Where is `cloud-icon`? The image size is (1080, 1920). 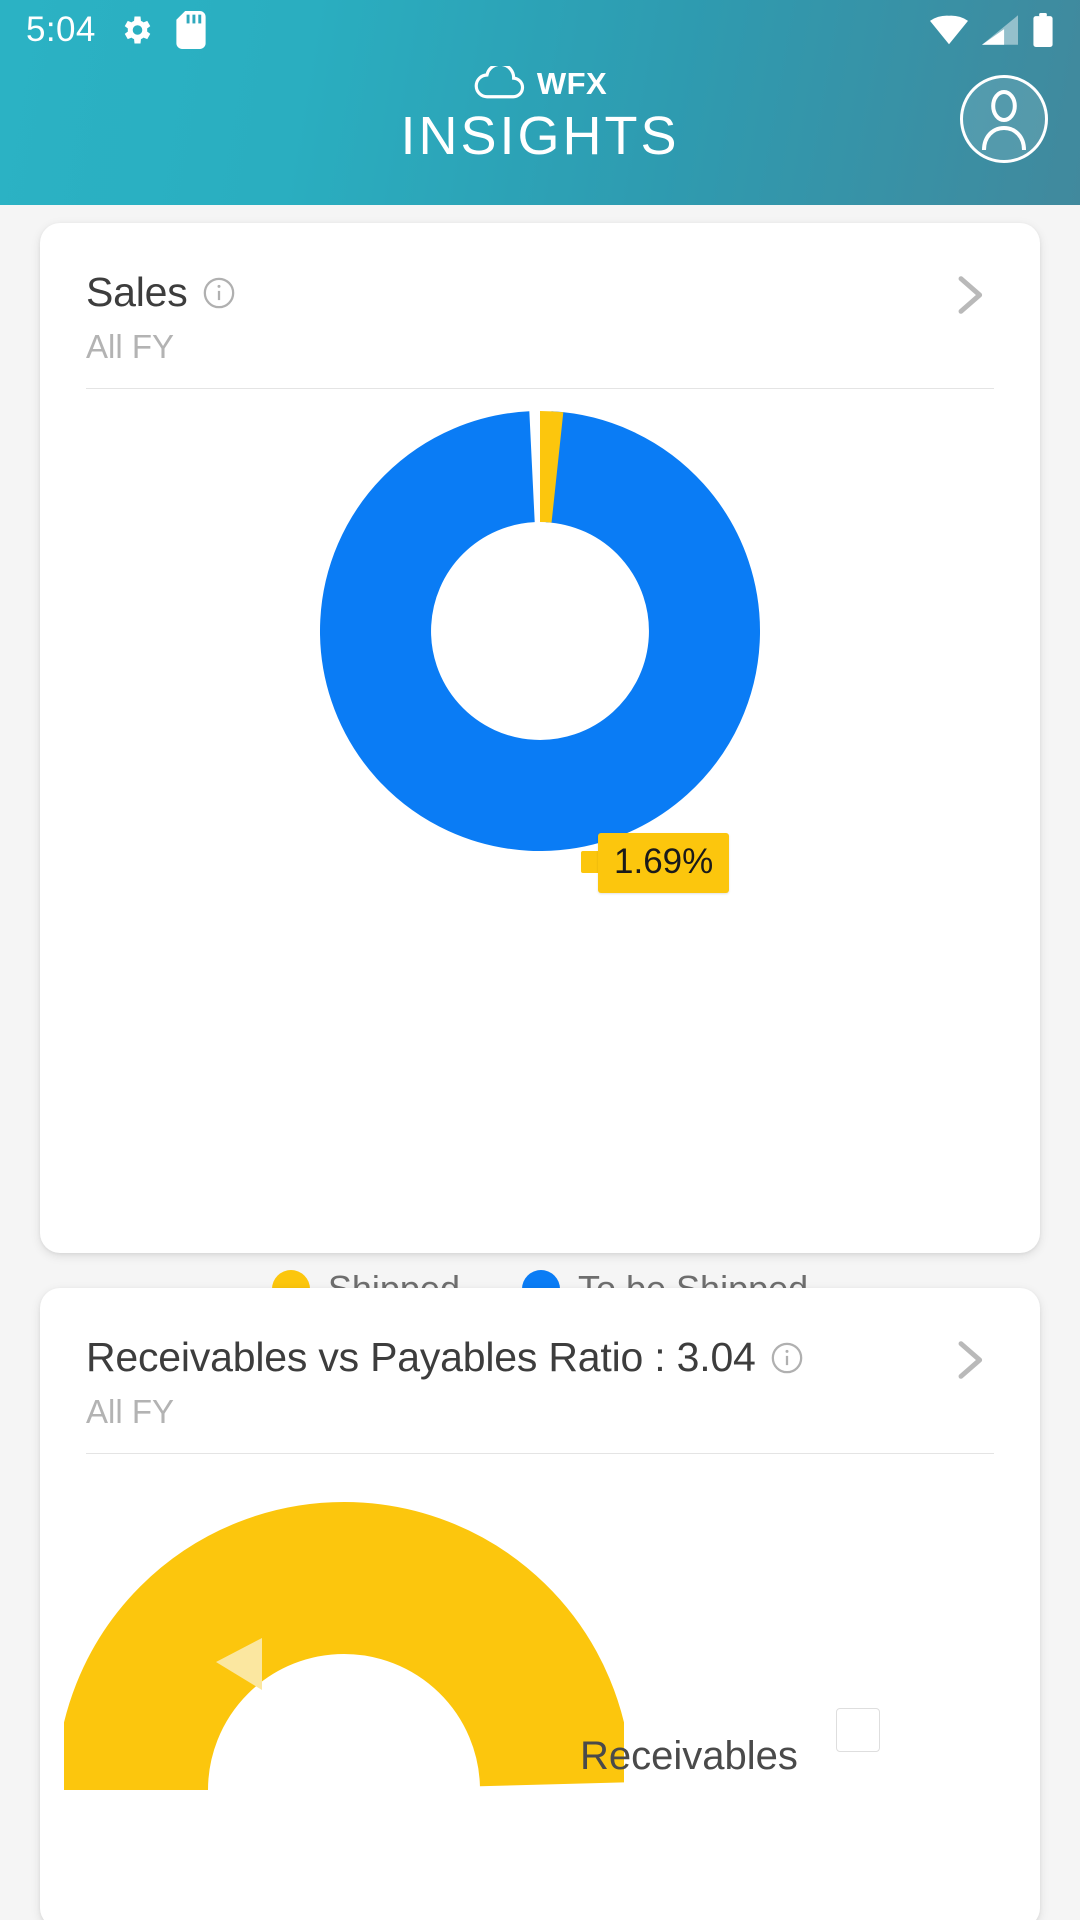
cloud-icon is located at coordinates (500, 84).